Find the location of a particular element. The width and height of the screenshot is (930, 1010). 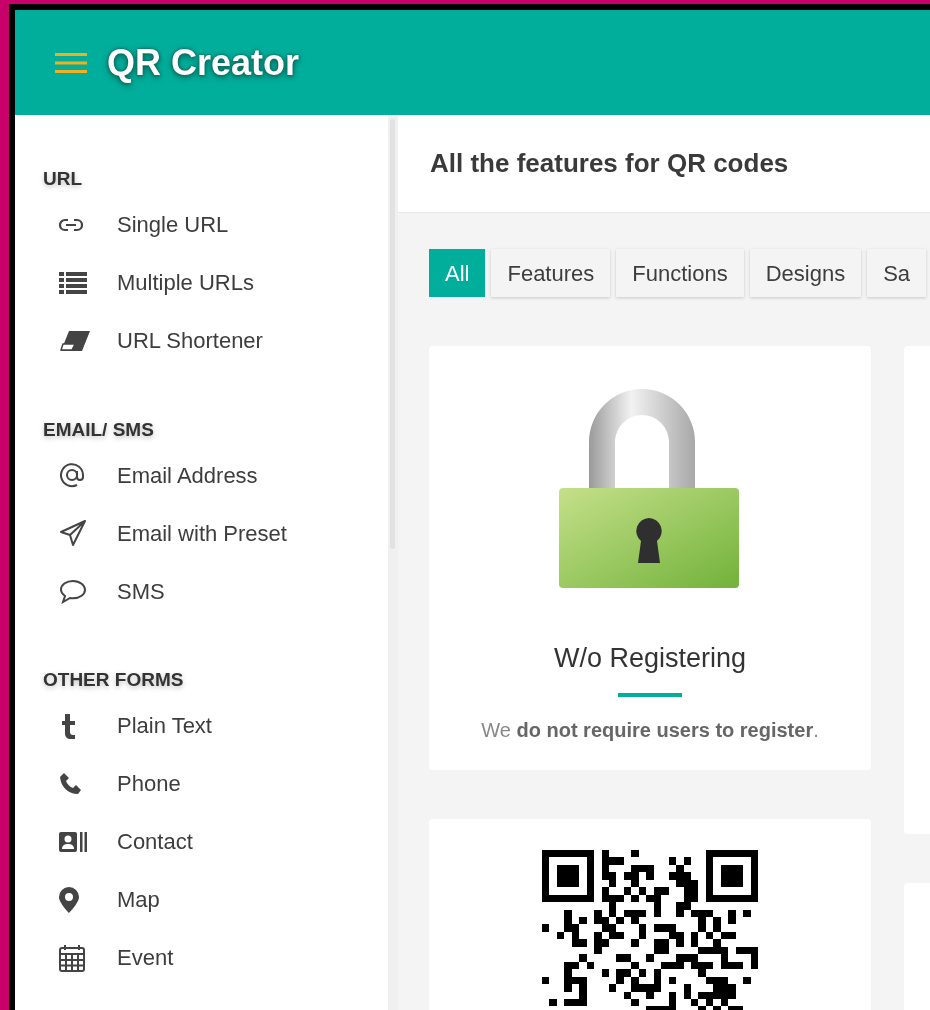

menu-icon is located at coordinates (71, 62).